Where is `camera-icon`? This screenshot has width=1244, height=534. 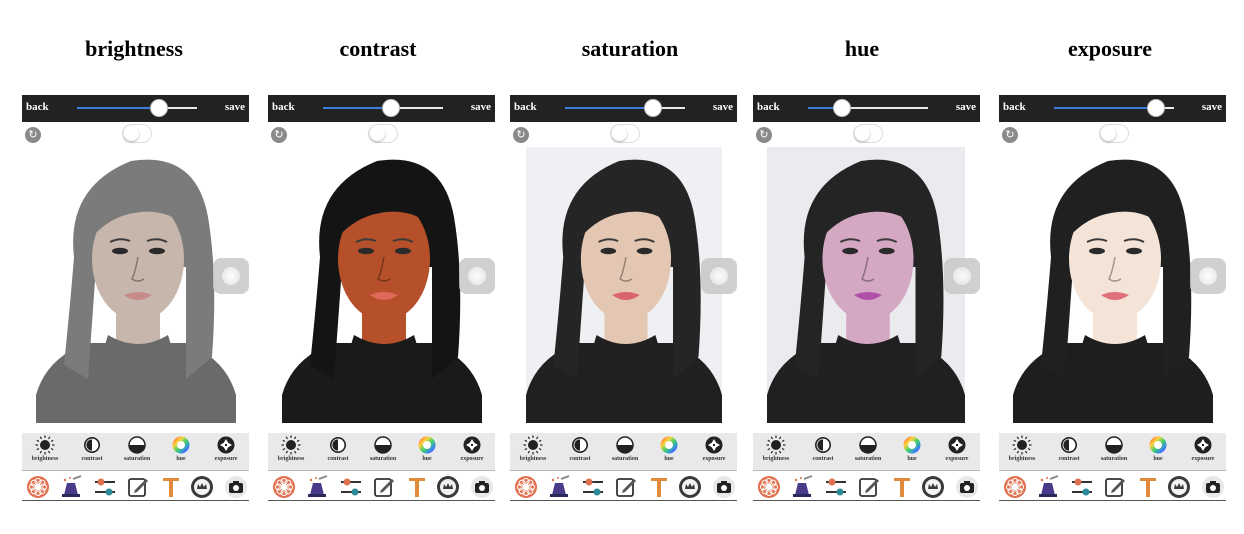 camera-icon is located at coordinates (236, 487).